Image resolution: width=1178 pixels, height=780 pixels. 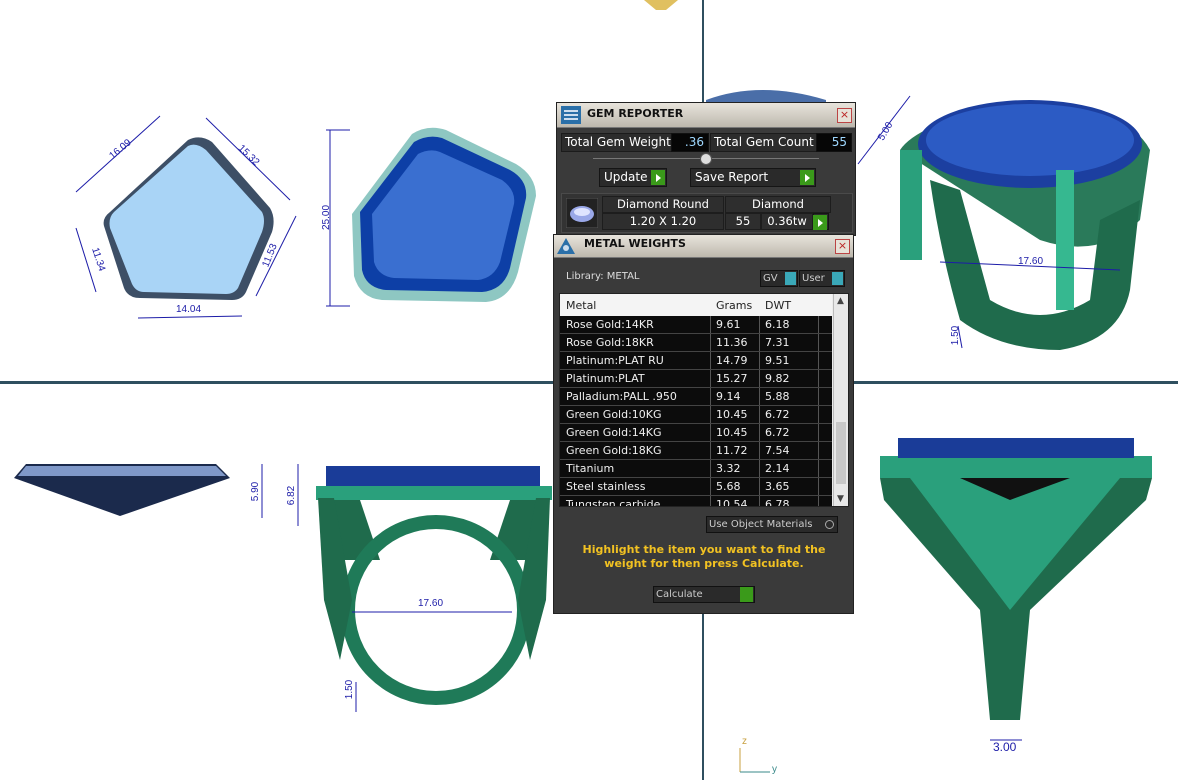 What do you see at coordinates (434, 585) in the screenshot?
I see `ring-front-view` at bounding box center [434, 585].